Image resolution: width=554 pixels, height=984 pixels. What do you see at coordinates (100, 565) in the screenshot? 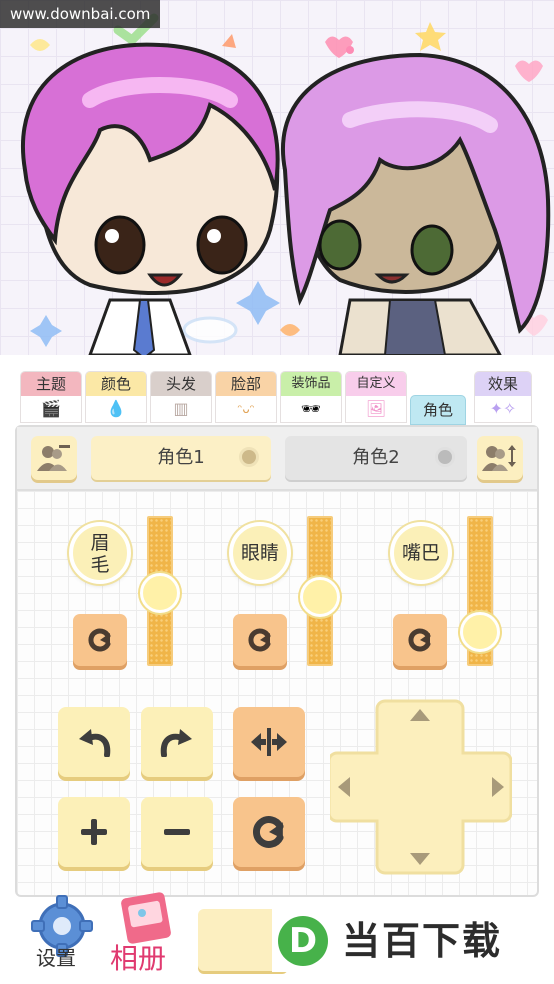
I see `eyebrow-label-line-2: 毛` at bounding box center [100, 565].